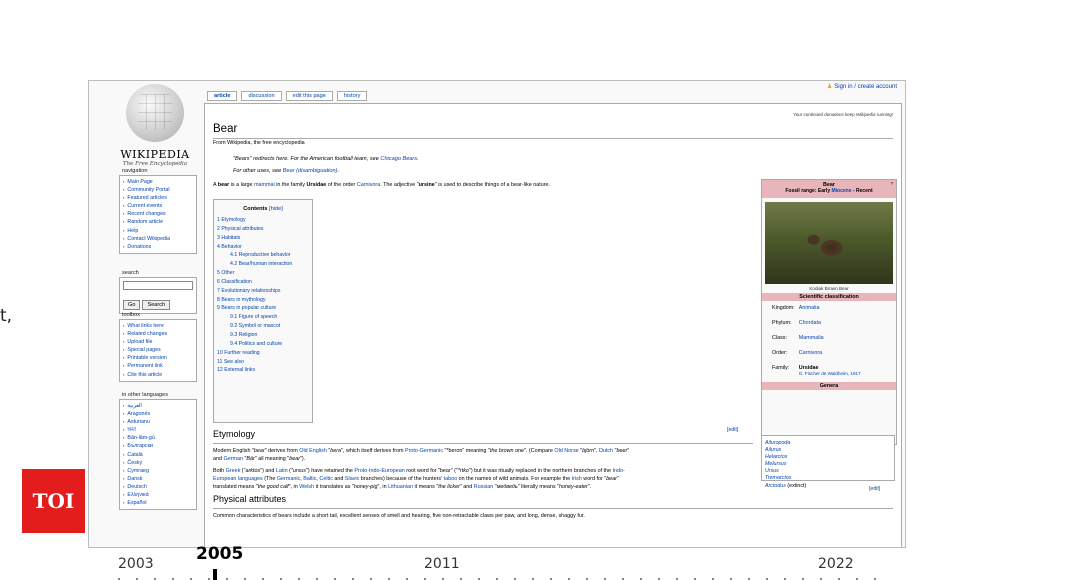 This screenshot has height=580, width=1070. Describe the element at coordinates (158, 285) in the screenshot. I see `search-input` at that location.